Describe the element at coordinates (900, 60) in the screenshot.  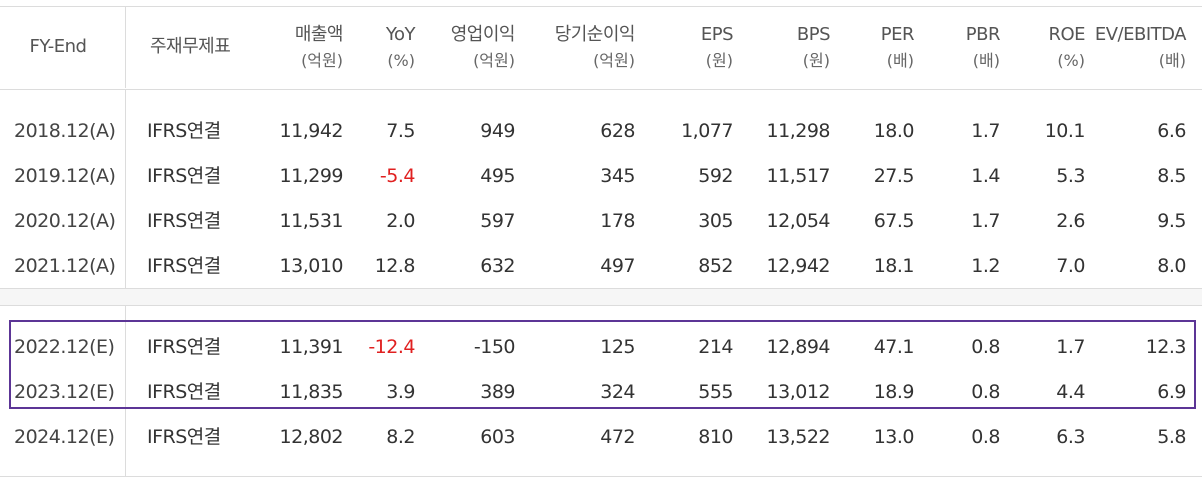
I see `column-unit-per: (배)` at that location.